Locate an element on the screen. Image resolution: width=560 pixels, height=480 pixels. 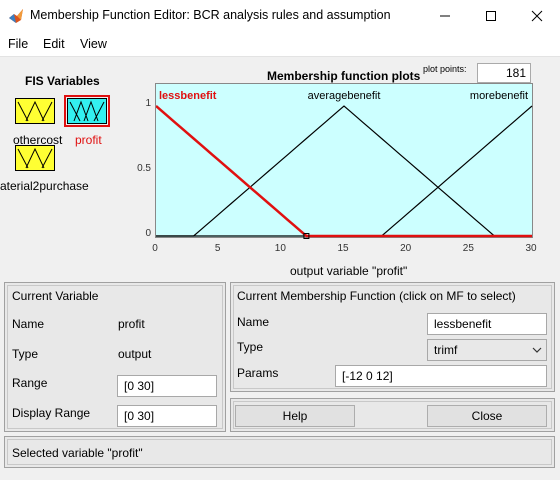
mf-label-morebenefit: morebenefit is located at coordinates (499, 96).